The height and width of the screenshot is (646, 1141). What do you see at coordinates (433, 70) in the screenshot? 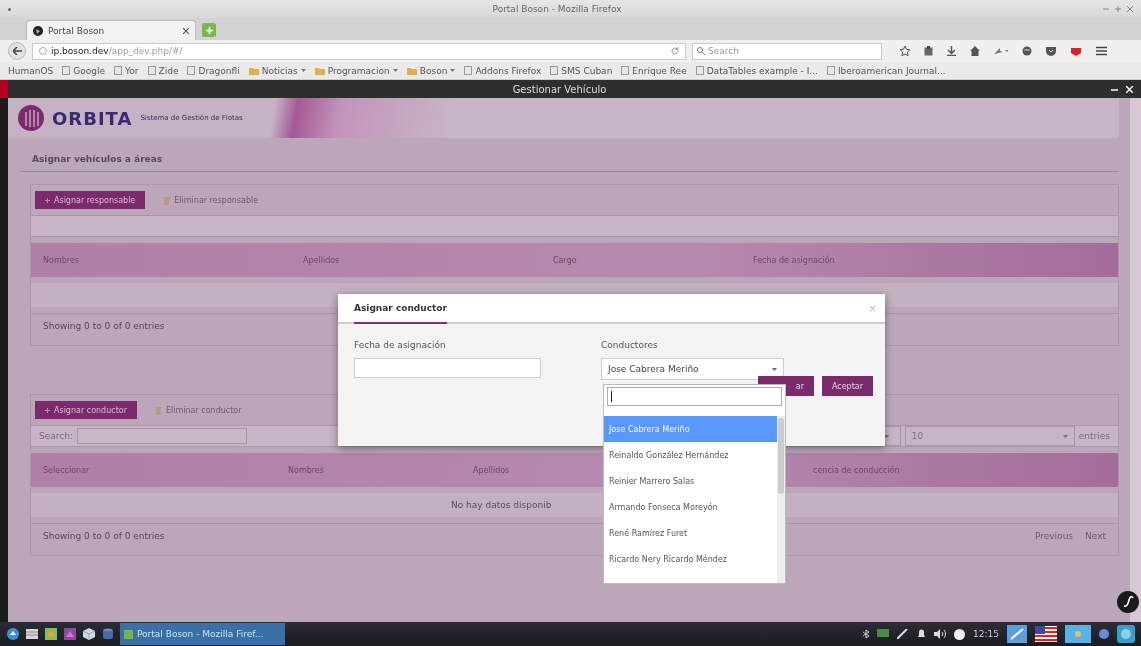
I see `bookmark-link: Boson` at bounding box center [433, 70].